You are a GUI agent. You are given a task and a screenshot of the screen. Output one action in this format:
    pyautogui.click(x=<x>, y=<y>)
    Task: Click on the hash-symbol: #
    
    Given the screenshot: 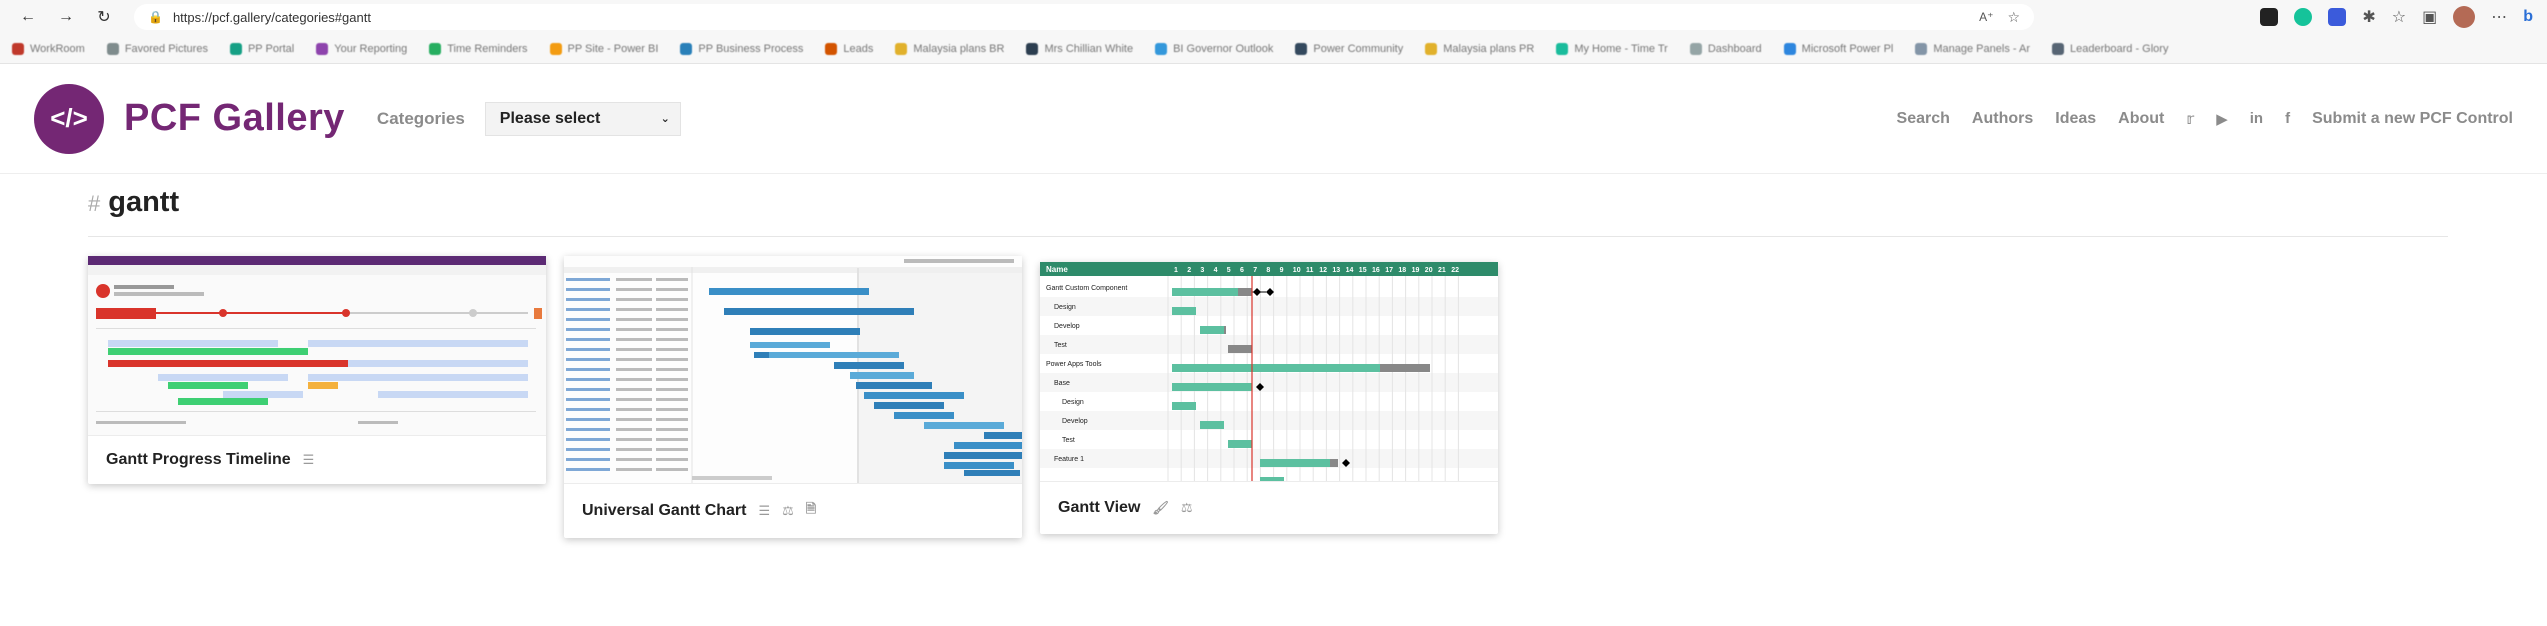 What is the action you would take?
    pyautogui.click(x=94, y=203)
    